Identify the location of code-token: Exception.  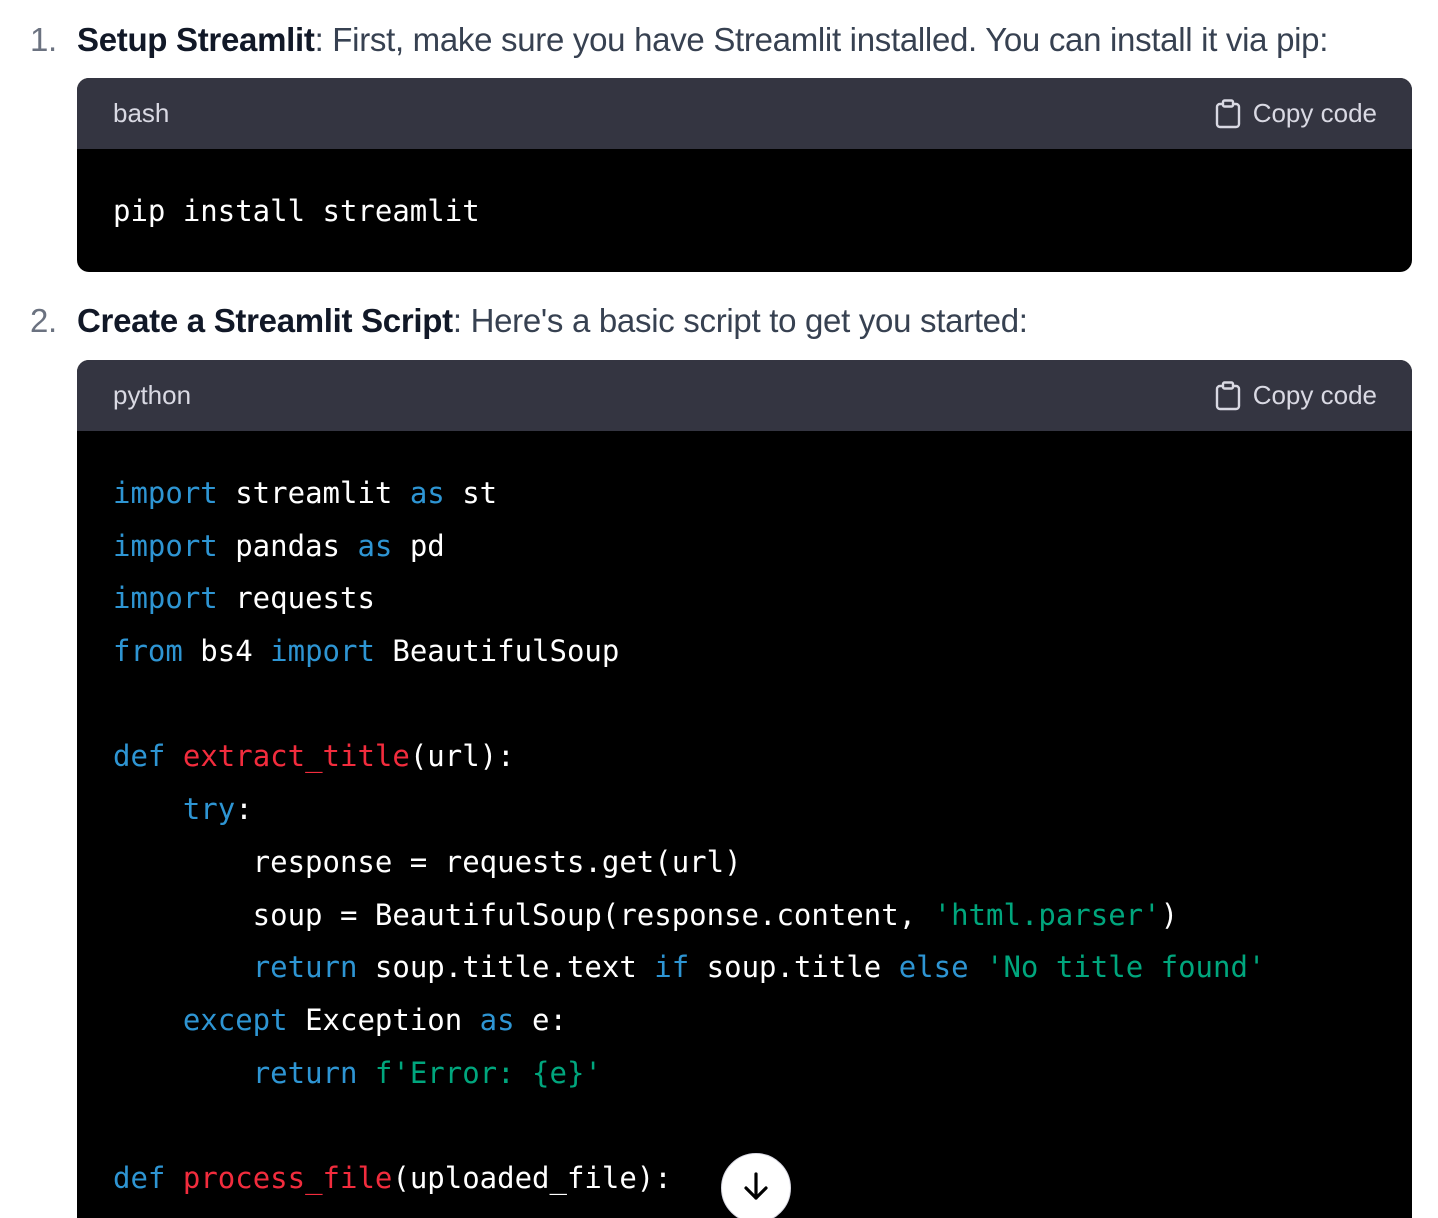
(383, 1019).